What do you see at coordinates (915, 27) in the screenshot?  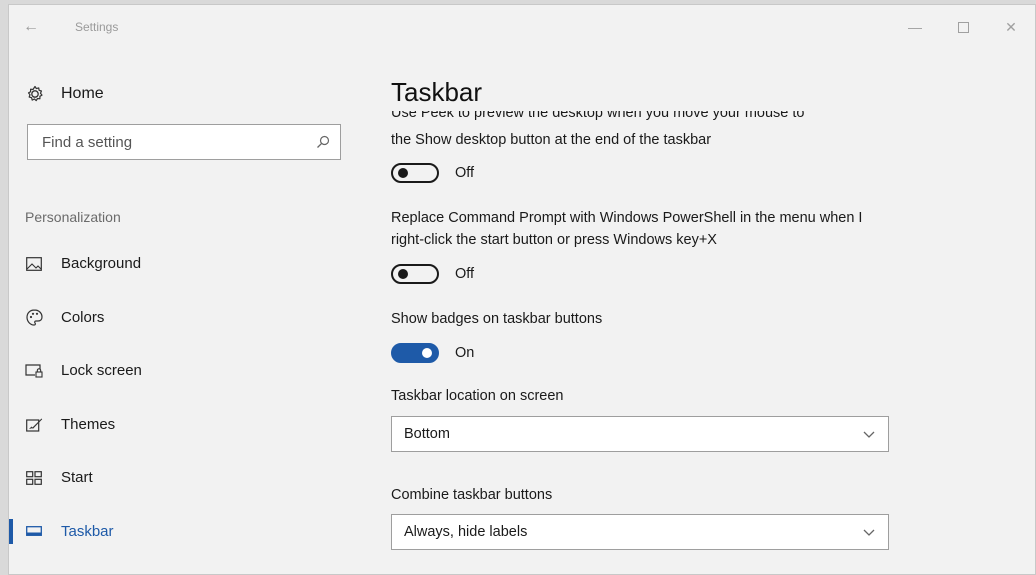 I see `minimize-icon: —` at bounding box center [915, 27].